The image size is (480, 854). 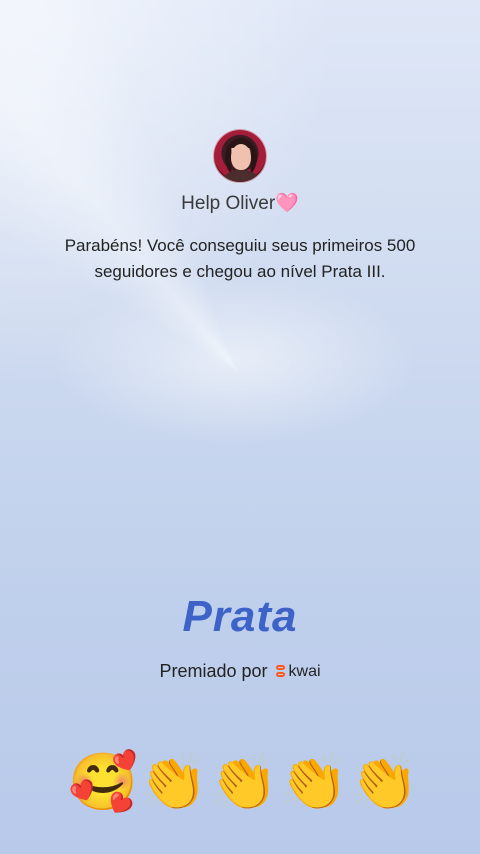 I want to click on avatar-body, so click(x=241, y=176).